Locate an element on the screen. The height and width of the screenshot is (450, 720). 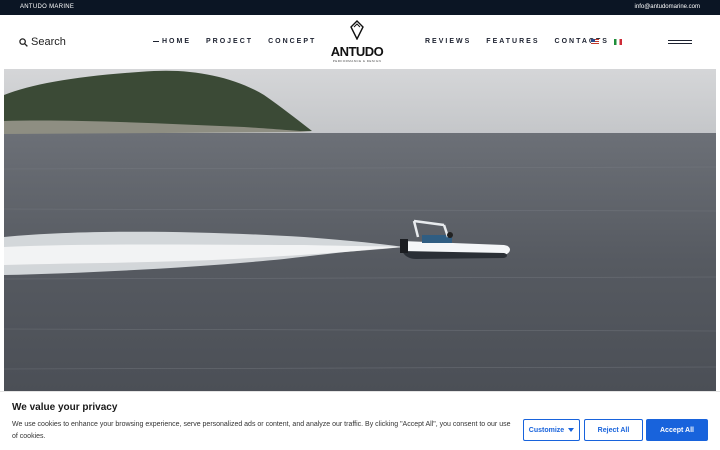
en-flag-icon is located at coordinates (595, 42).